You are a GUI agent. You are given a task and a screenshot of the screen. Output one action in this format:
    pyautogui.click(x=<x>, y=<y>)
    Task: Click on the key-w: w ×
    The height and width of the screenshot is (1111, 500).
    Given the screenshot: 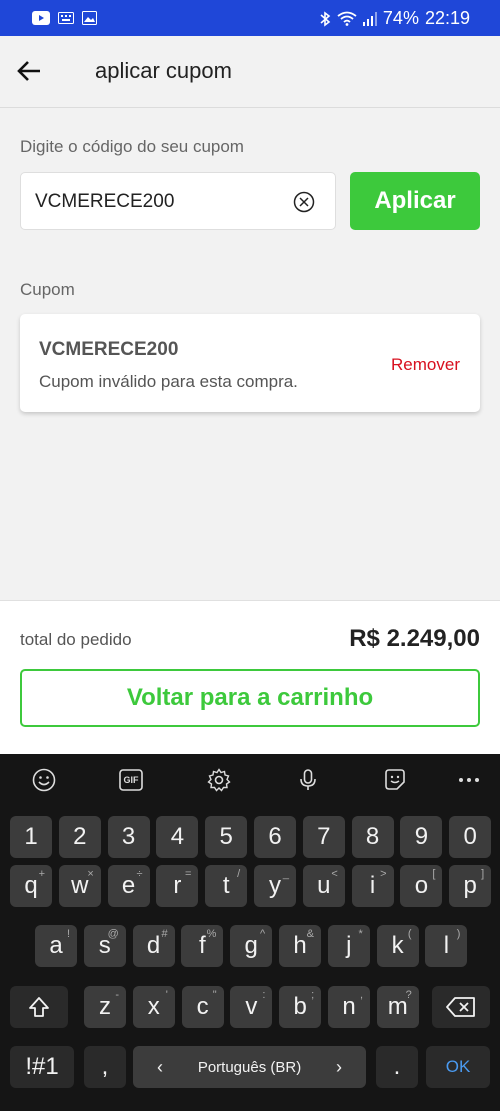 What is the action you would take?
    pyautogui.click(x=79, y=886)
    